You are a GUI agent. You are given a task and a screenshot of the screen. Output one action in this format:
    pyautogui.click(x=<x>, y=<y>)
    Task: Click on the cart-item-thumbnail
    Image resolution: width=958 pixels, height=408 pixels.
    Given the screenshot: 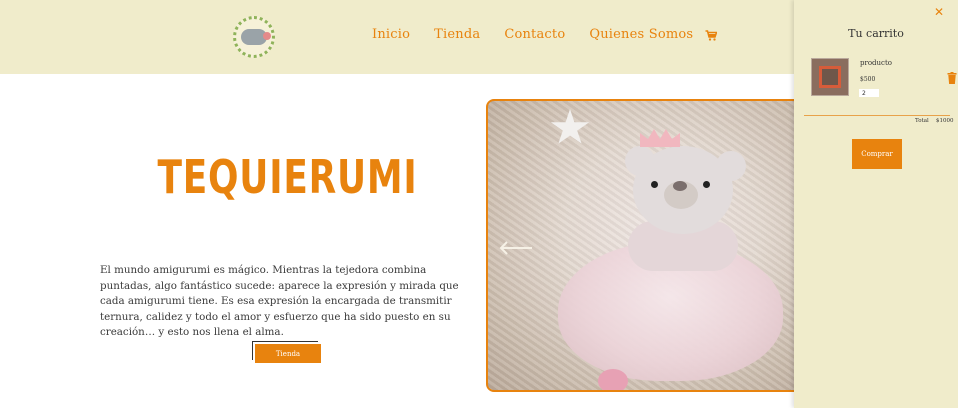 What is the action you would take?
    pyautogui.click(x=830, y=77)
    